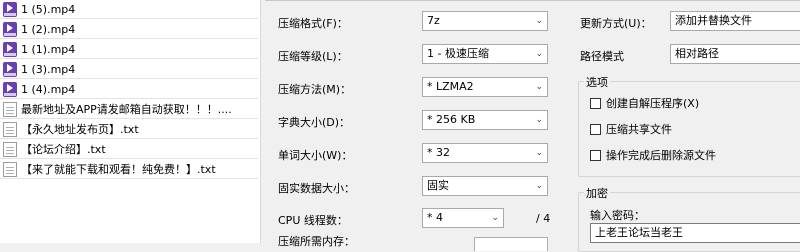 The height and width of the screenshot is (252, 800). I want to click on word-label: 单词大小(W)：, so click(315, 155).